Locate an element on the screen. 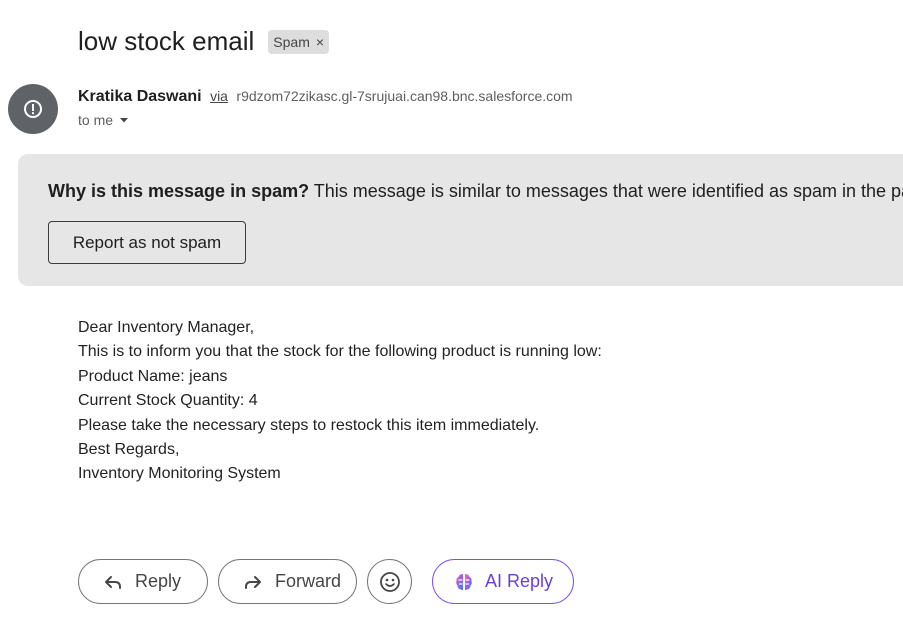 This screenshot has width=903, height=643. spam-label-text: Spam is located at coordinates (291, 42).